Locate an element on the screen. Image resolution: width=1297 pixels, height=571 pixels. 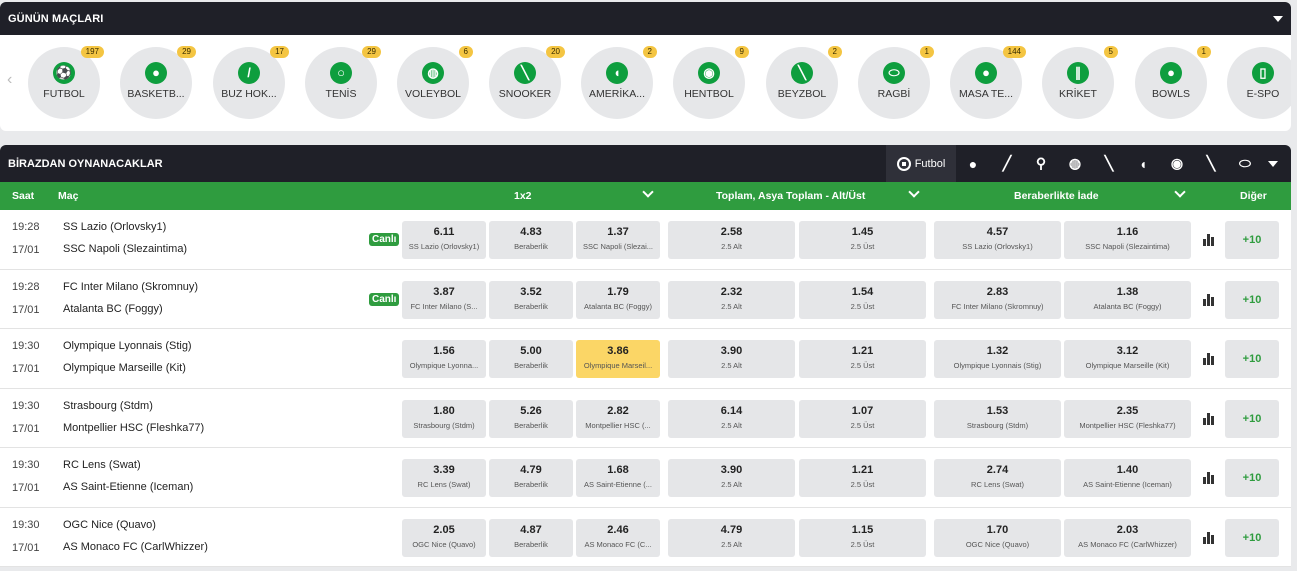
carousel-prev-arrow-icon: ‹ is located at coordinates (9, 80).